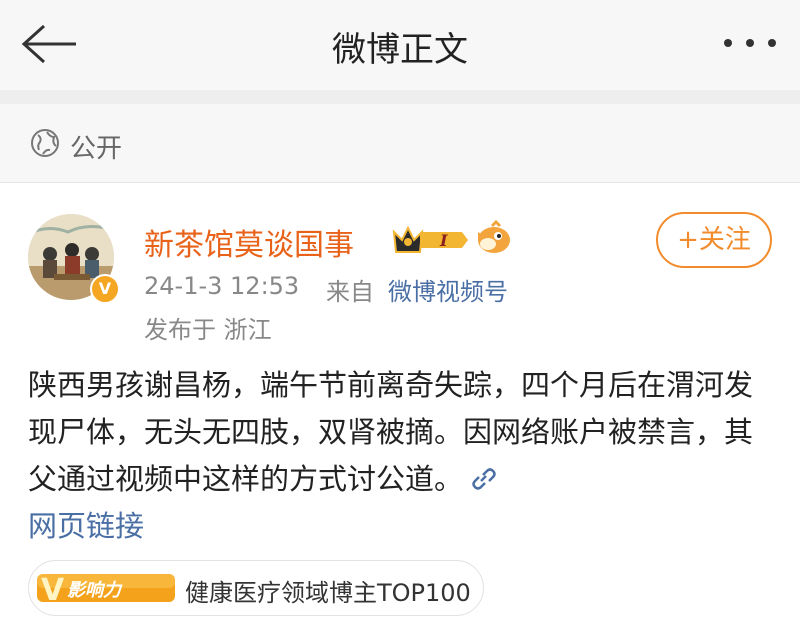  What do you see at coordinates (74, 260) in the screenshot?
I see `avatar: V` at bounding box center [74, 260].